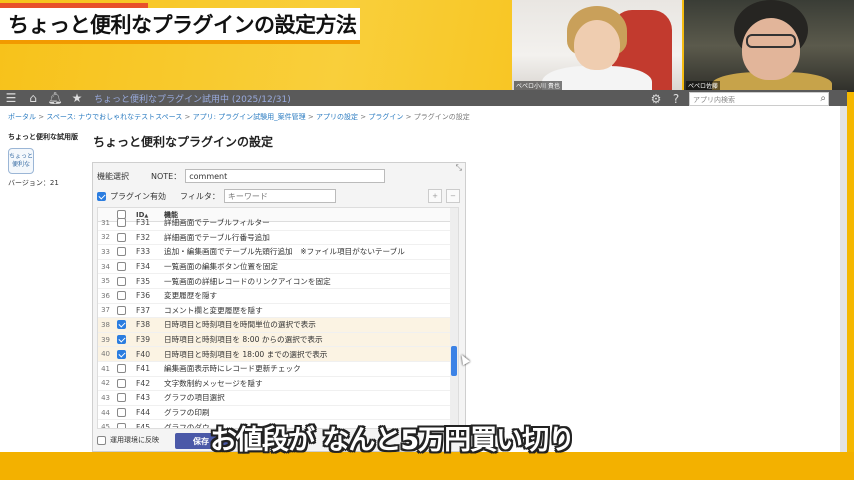 The height and width of the screenshot is (480, 854). Describe the element at coordinates (843, 279) in the screenshot. I see `page-scrollbar` at that location.